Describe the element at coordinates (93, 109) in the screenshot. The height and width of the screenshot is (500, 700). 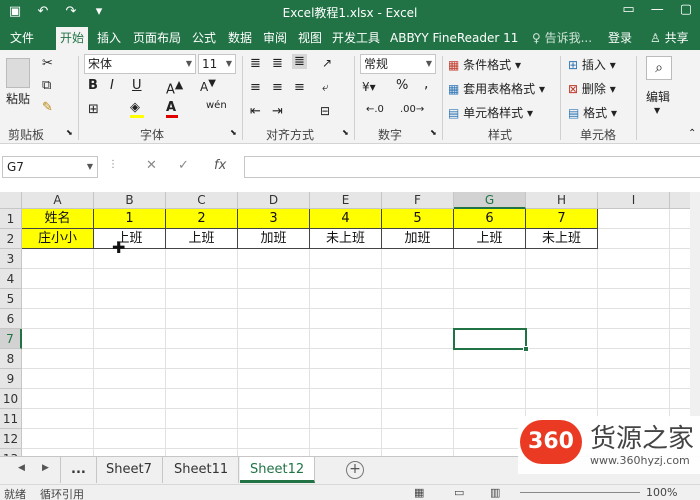
I see `borders-icon: ⊞` at that location.